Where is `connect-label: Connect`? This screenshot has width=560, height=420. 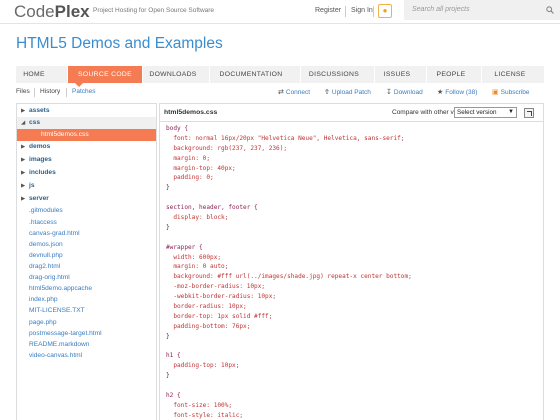
connect-label: Connect is located at coordinates (298, 92).